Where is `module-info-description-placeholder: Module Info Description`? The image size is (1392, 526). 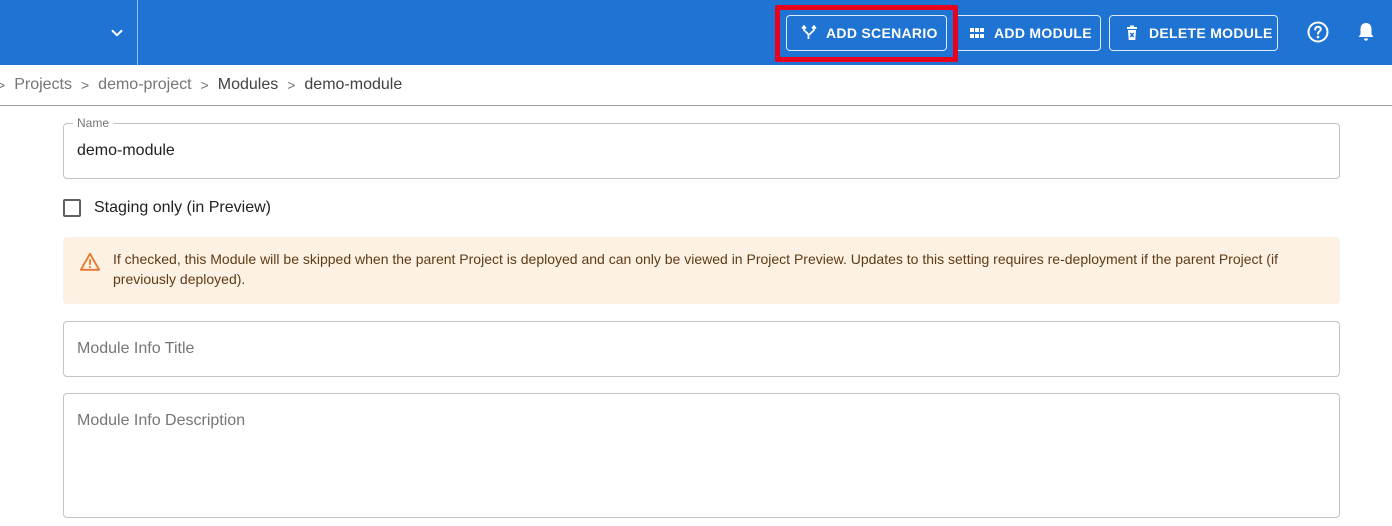
module-info-description-placeholder: Module Info Description is located at coordinates (161, 420).